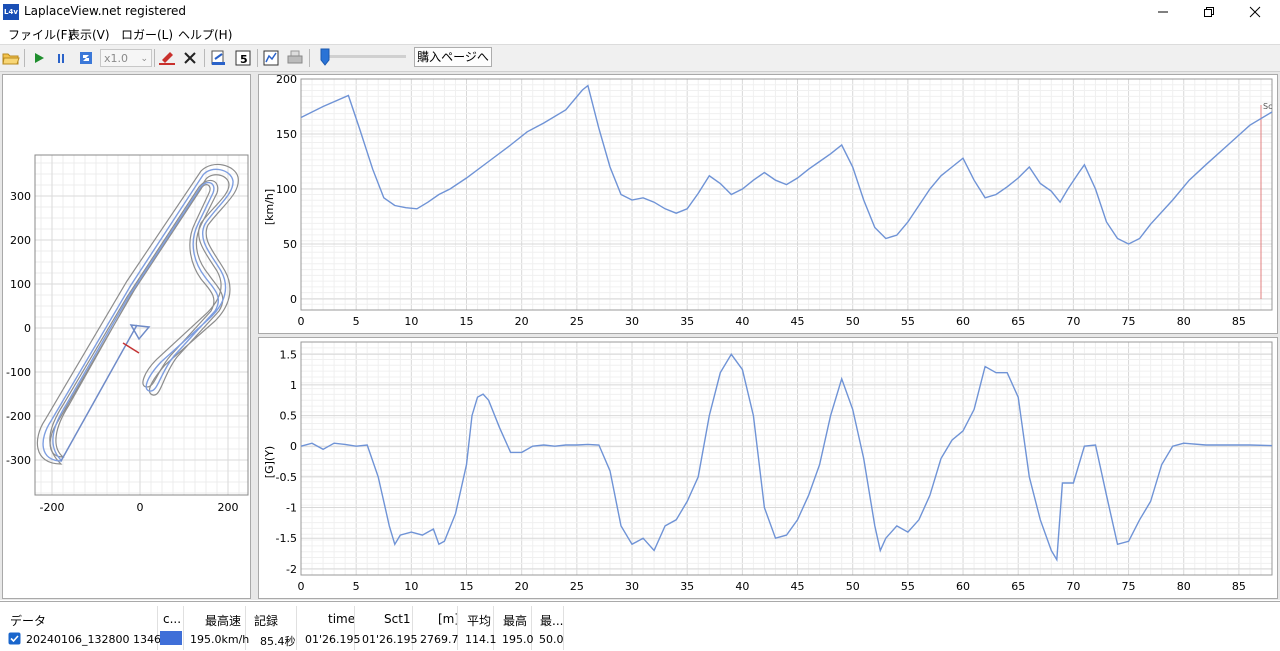 The height and width of the screenshot is (651, 1280). I want to click on current-position-marker, so click(131, 348).